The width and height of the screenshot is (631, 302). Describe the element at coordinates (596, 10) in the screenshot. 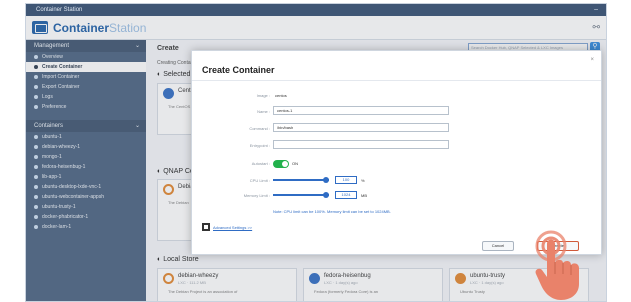

I see `minimize-icon: ‒` at that location.